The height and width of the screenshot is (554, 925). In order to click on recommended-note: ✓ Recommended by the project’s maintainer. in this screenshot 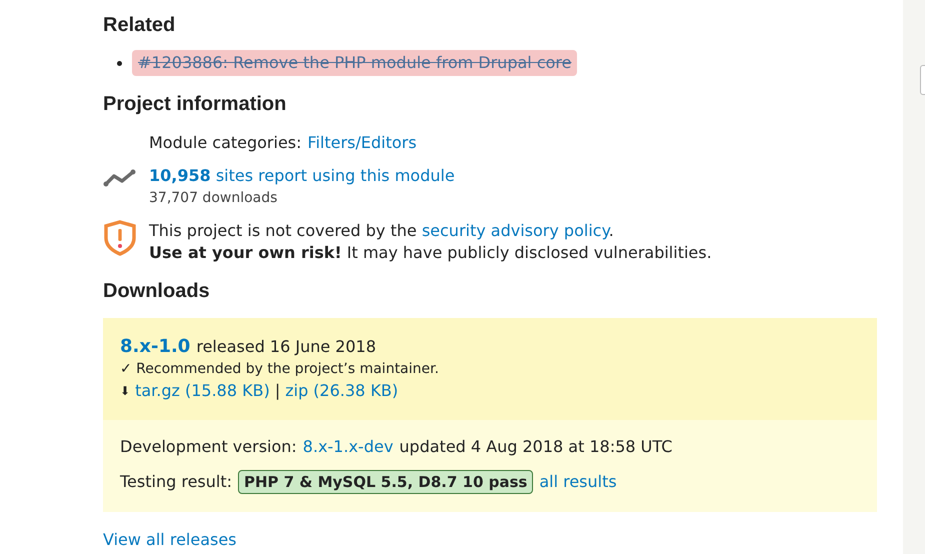, I will do `click(280, 369)`.